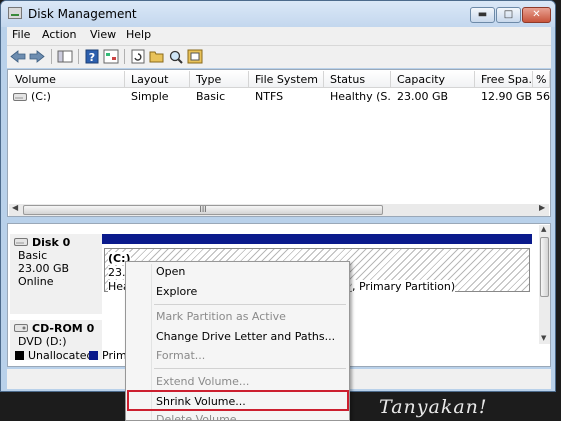 The height and width of the screenshot is (421, 561). Describe the element at coordinates (65, 56) in the screenshot. I see `console-tree-icon` at that location.